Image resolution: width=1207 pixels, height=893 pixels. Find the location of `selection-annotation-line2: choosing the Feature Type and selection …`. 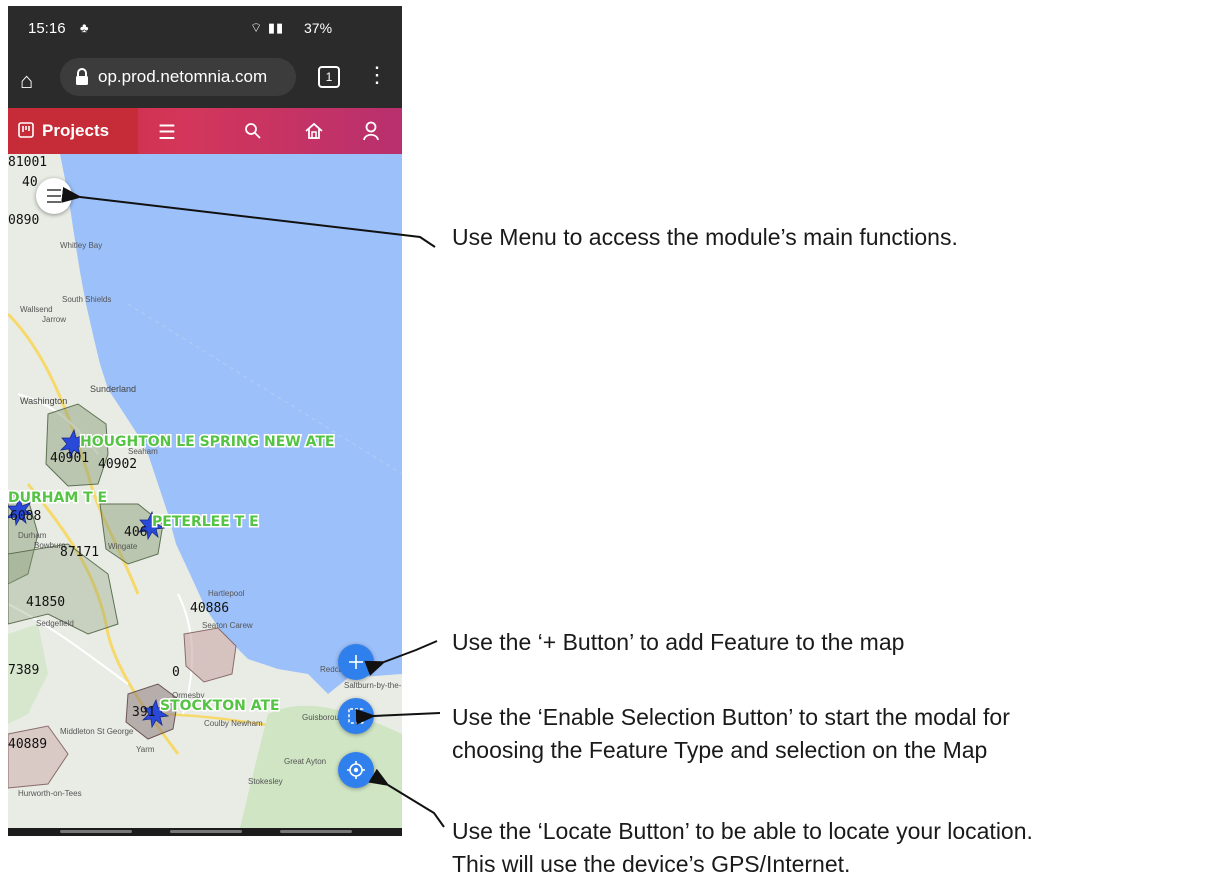

selection-annotation-line2: choosing the Feature Type and selection … is located at coordinates (720, 750).